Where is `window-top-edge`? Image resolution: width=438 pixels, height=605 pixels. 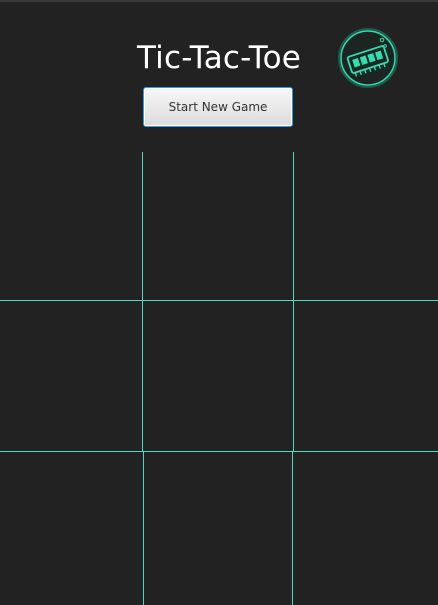 window-top-edge is located at coordinates (219, 1).